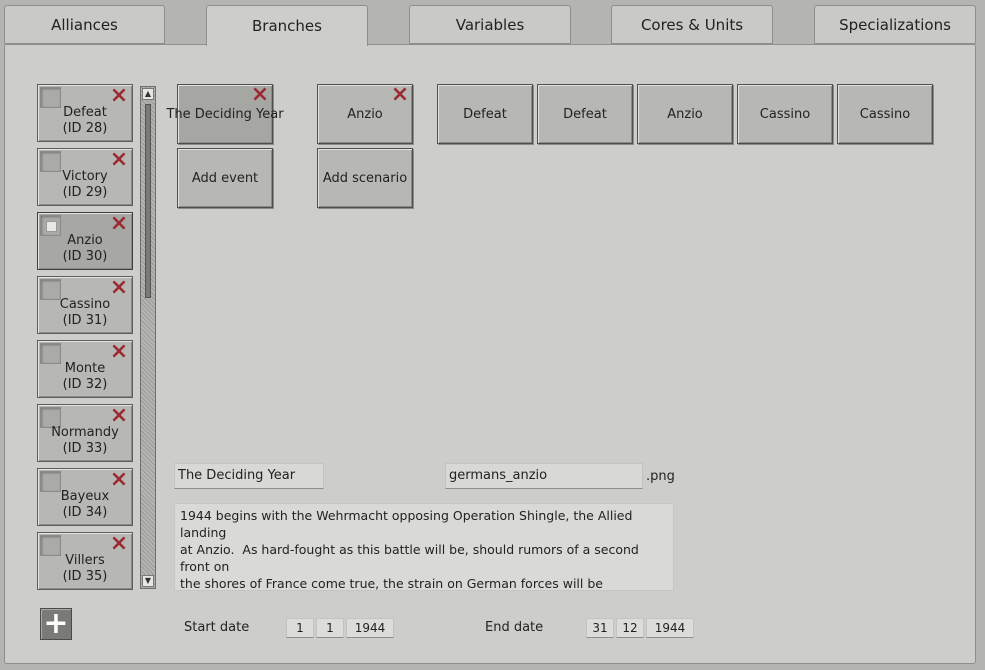 This screenshot has height=670, width=985. I want to click on outcome-label: Anzio, so click(685, 114).